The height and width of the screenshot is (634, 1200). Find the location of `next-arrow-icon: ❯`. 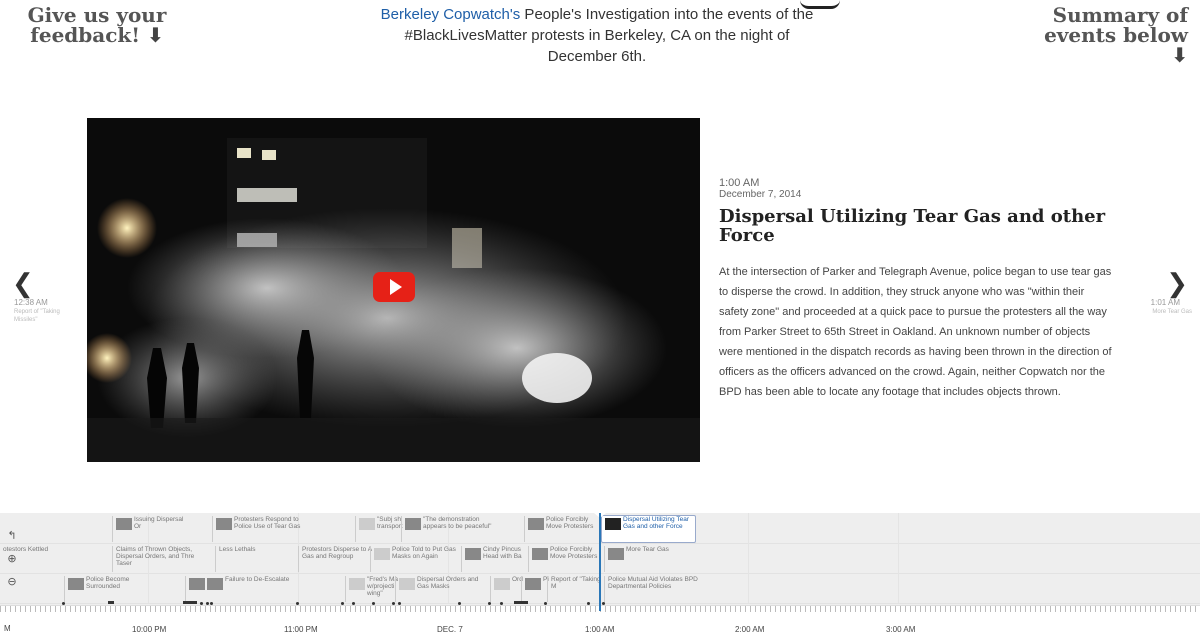

next-arrow-icon: ❯ is located at coordinates (1177, 283).